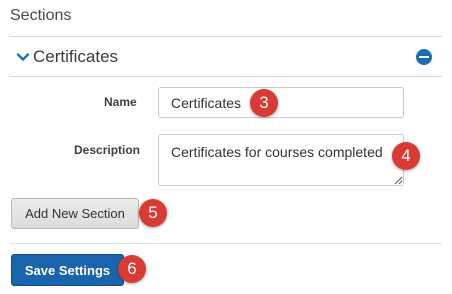  I want to click on name-label: Name, so click(120, 102).